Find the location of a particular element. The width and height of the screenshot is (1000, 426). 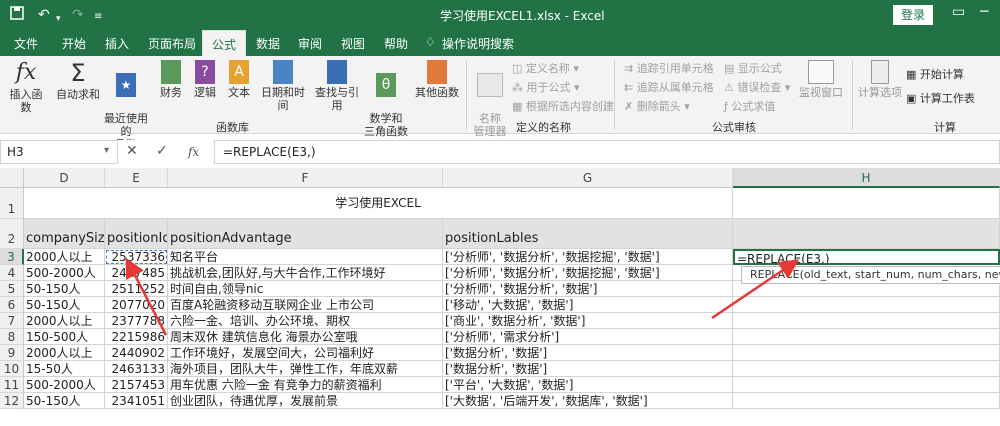

arrow-to-formula is located at coordinates (755, 289).